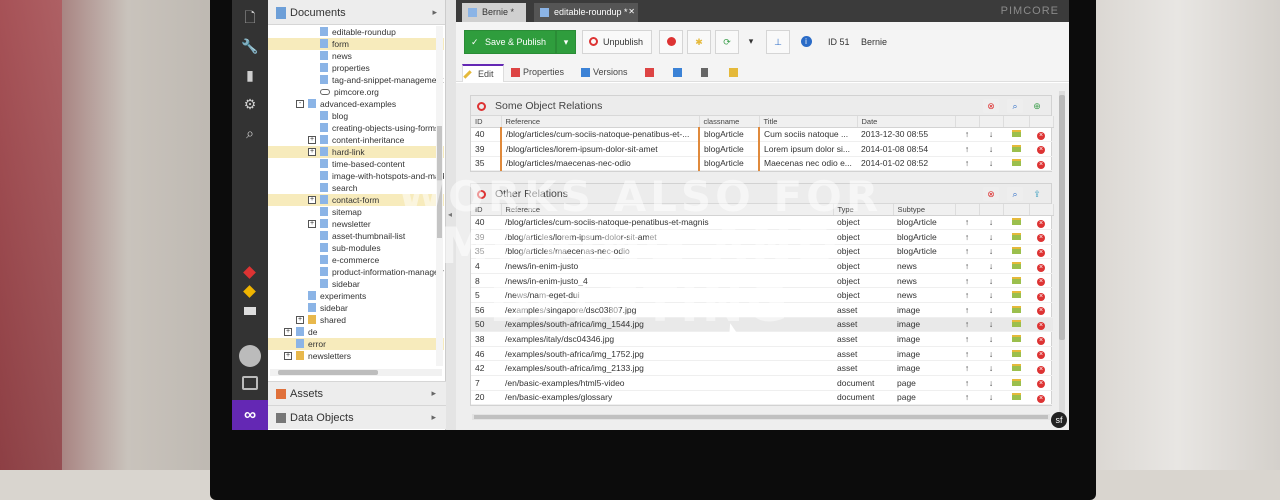 This screenshot has width=1280, height=500. I want to click on wrench-icon: 🔧, so click(250, 46).